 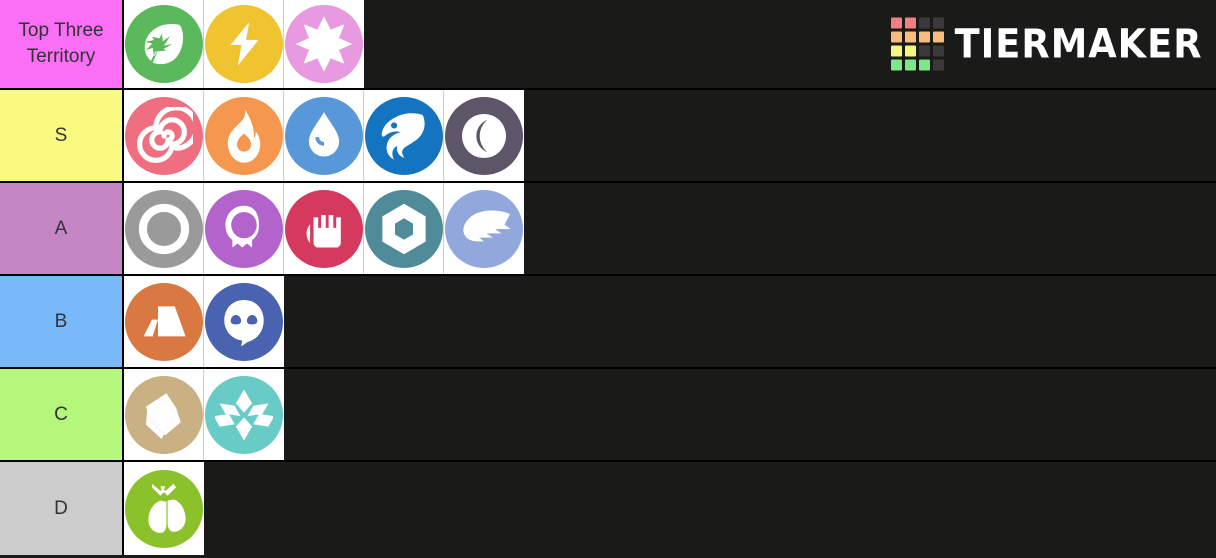 I want to click on tiermaker-logo: TIERMAKER, so click(x=1046, y=44).